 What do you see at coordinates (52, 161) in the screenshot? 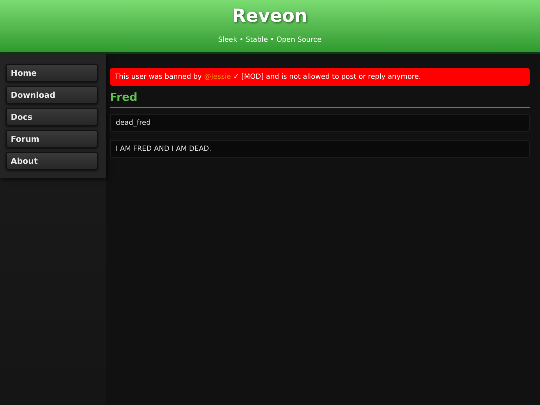
I see `nav-button: About` at bounding box center [52, 161].